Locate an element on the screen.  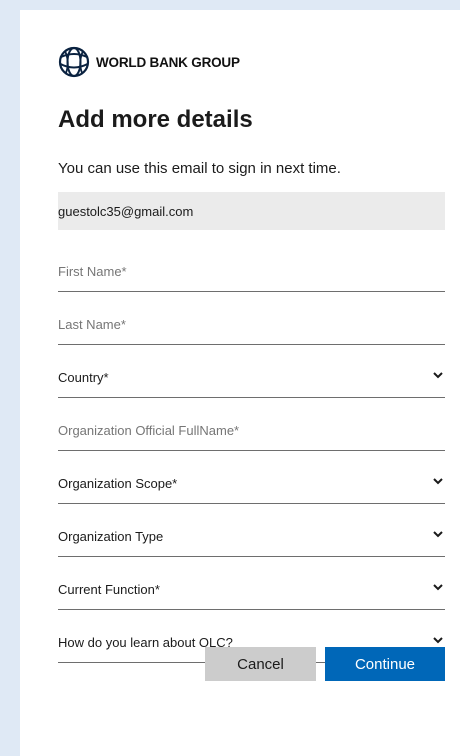
globe-icon is located at coordinates (74, 62).